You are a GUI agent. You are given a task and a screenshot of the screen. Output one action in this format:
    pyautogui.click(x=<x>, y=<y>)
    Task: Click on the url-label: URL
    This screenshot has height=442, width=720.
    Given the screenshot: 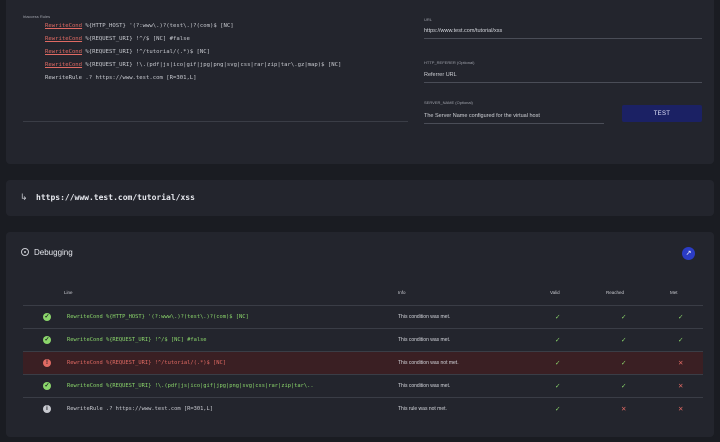 What is the action you would take?
    pyautogui.click(x=428, y=19)
    